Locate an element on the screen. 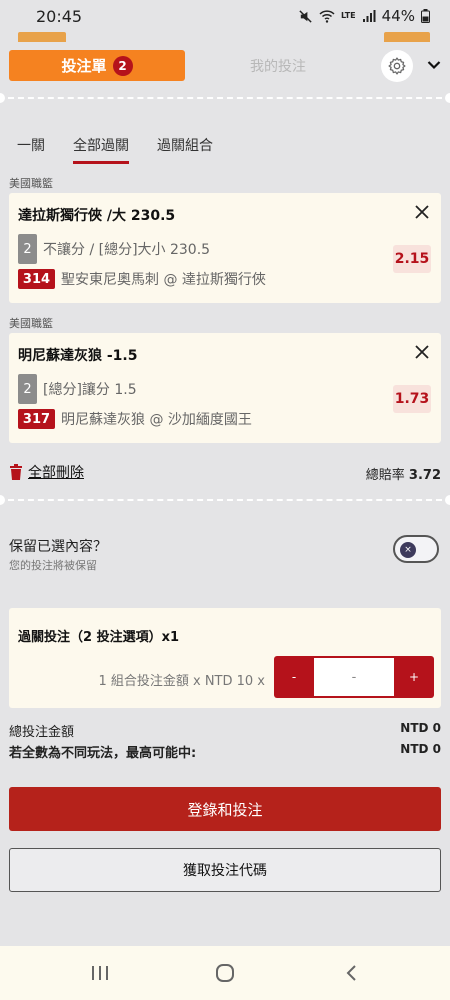 The image size is (450, 1000). chevron-down-icon is located at coordinates (434, 65).